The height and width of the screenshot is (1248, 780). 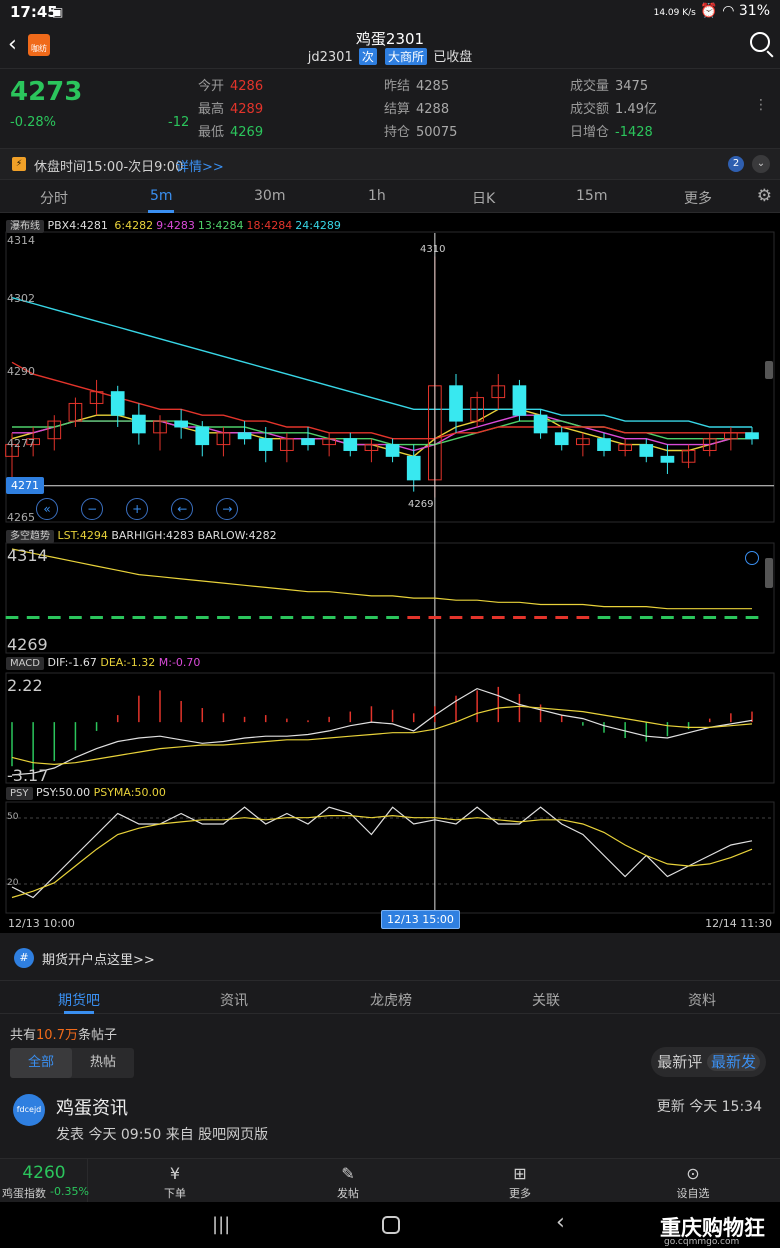 What do you see at coordinates (103, 1063) in the screenshot?
I see `filter-hot: 热帖` at bounding box center [103, 1063].